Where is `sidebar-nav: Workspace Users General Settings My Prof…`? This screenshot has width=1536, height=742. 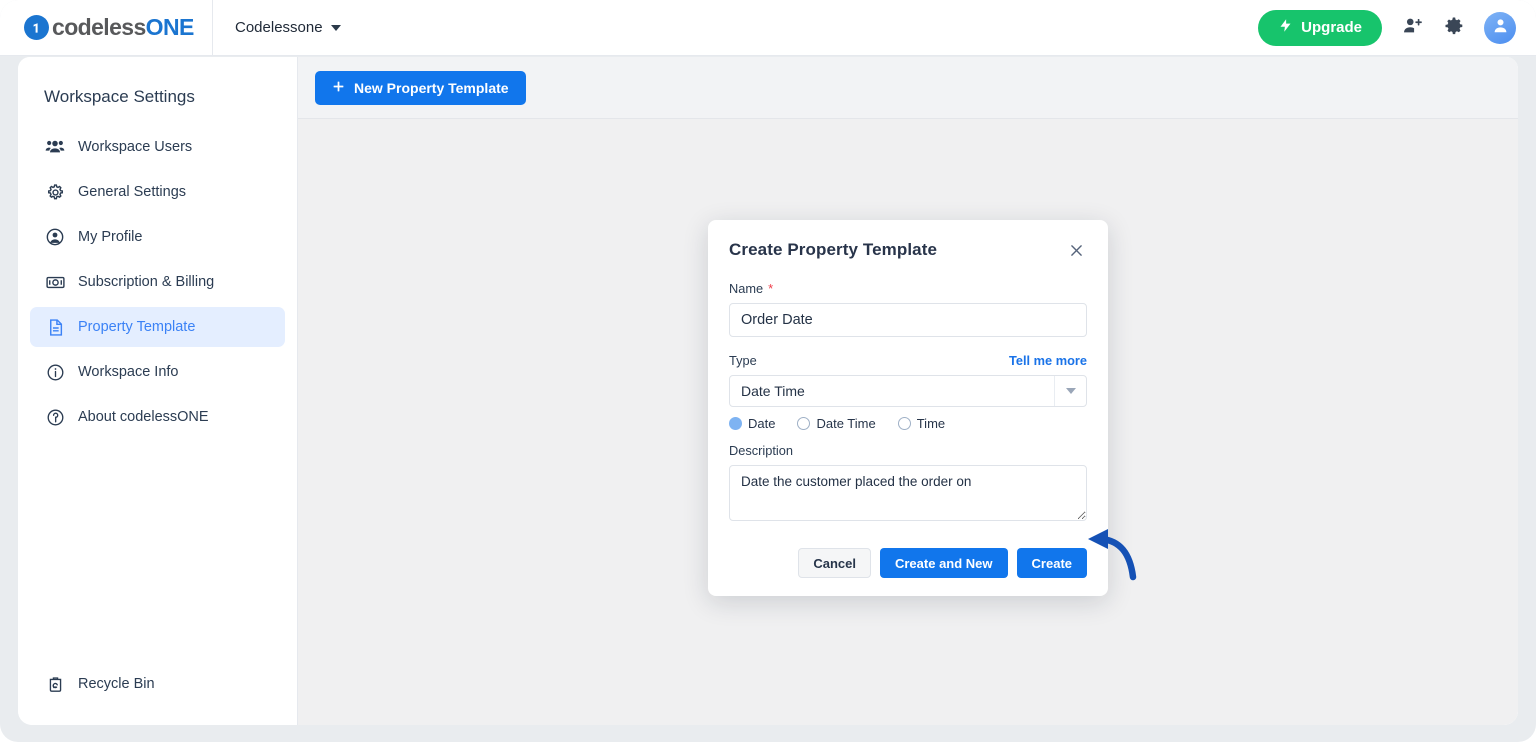 sidebar-nav: Workspace Users General Settings My Prof… is located at coordinates (157, 282).